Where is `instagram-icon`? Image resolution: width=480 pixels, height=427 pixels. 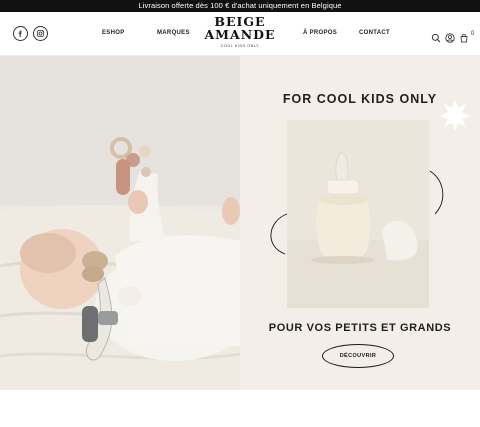
instagram-icon is located at coordinates (40, 33).